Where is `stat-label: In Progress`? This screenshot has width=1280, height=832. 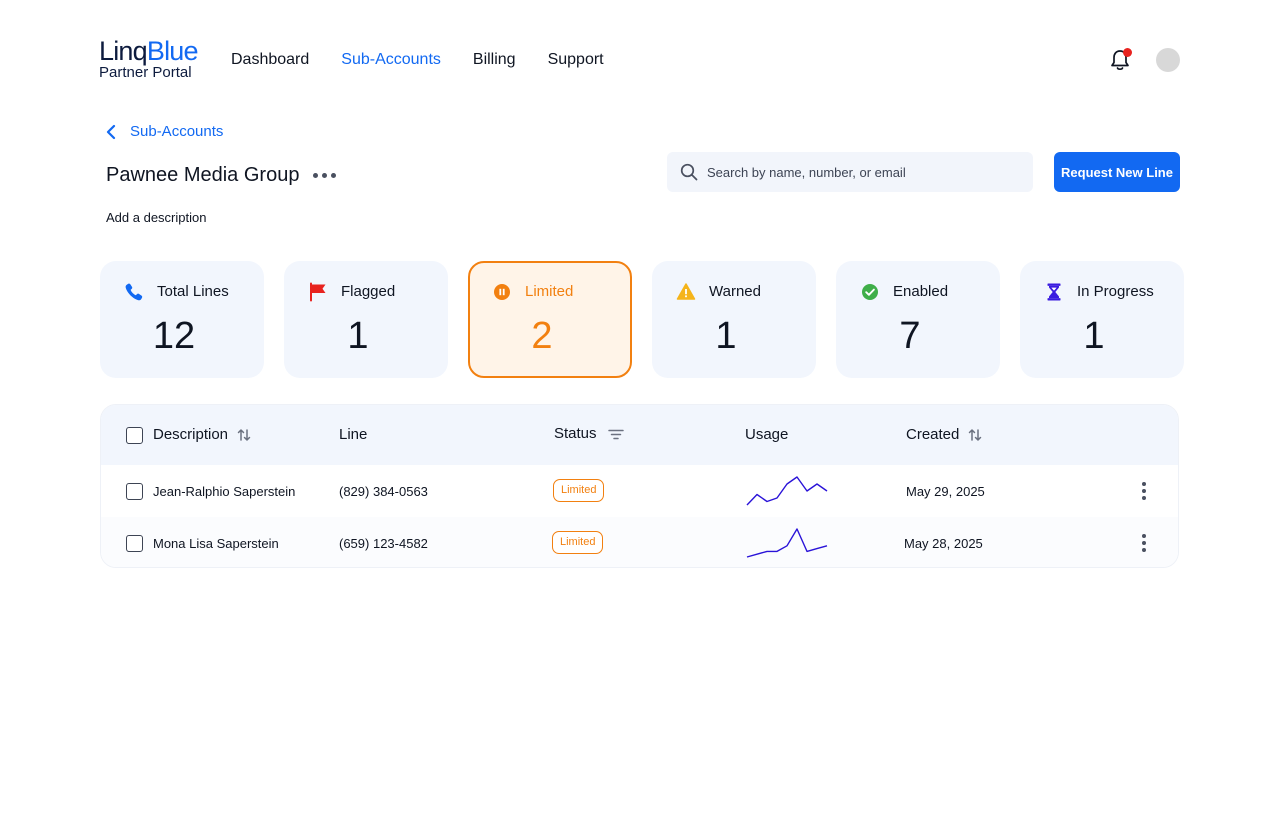
stat-label: In Progress is located at coordinates (1115, 291).